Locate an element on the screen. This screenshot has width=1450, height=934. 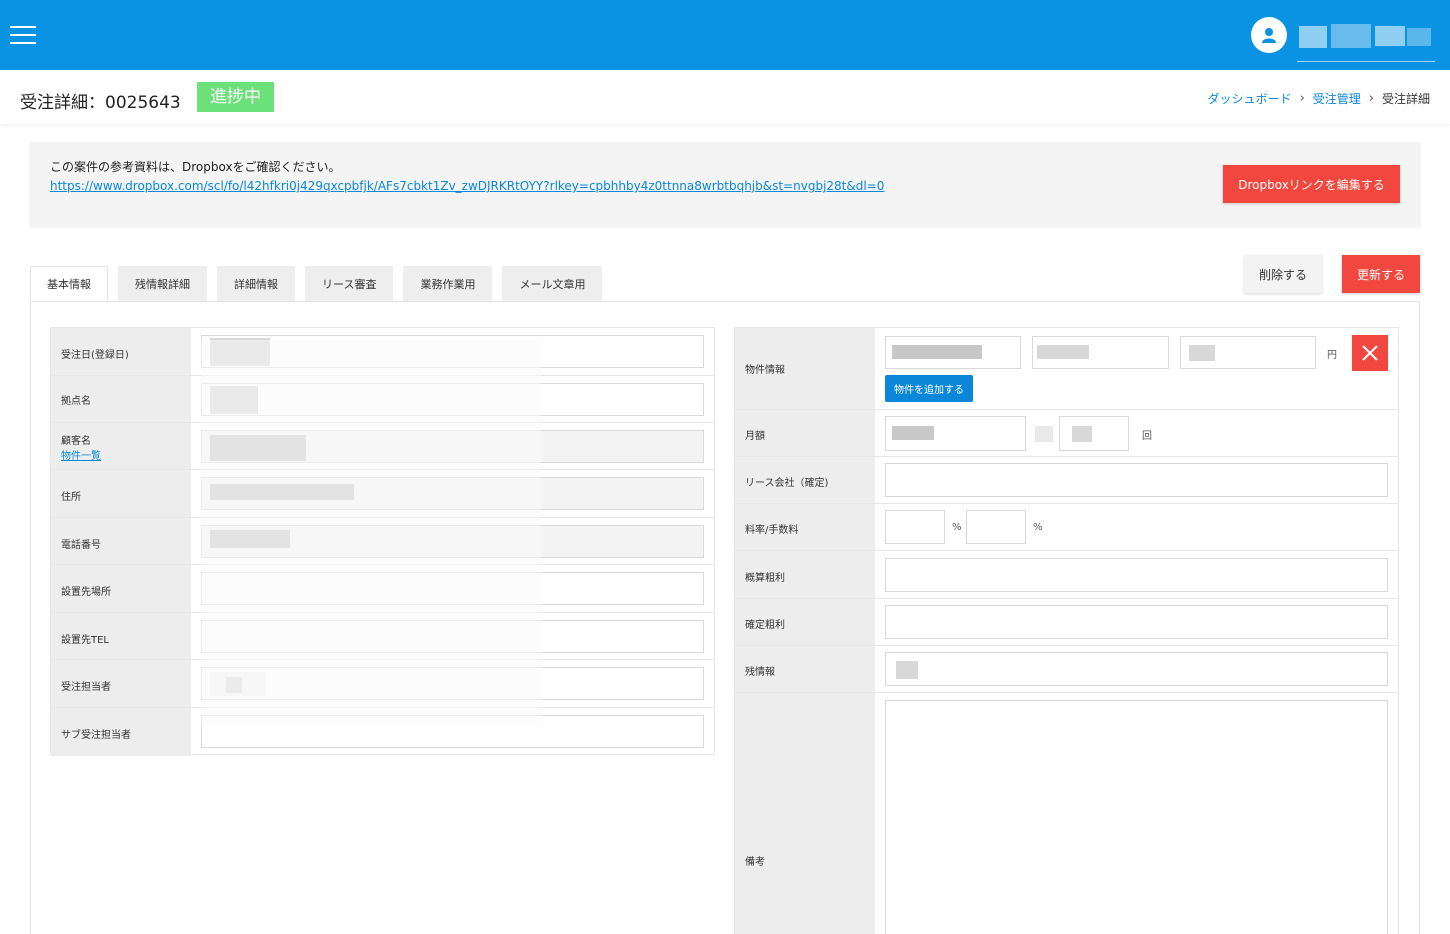
label-phone: 電話番号 is located at coordinates (81, 545).